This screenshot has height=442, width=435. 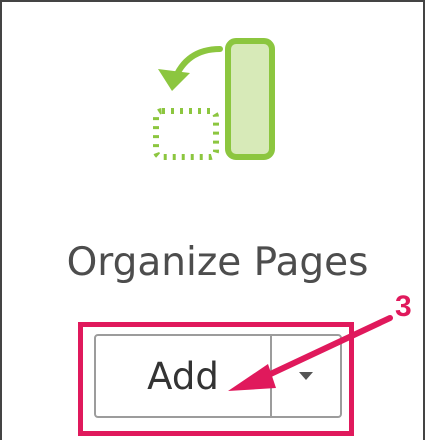 I want to click on organize-pages-label: Organize Pages, so click(x=217, y=262).